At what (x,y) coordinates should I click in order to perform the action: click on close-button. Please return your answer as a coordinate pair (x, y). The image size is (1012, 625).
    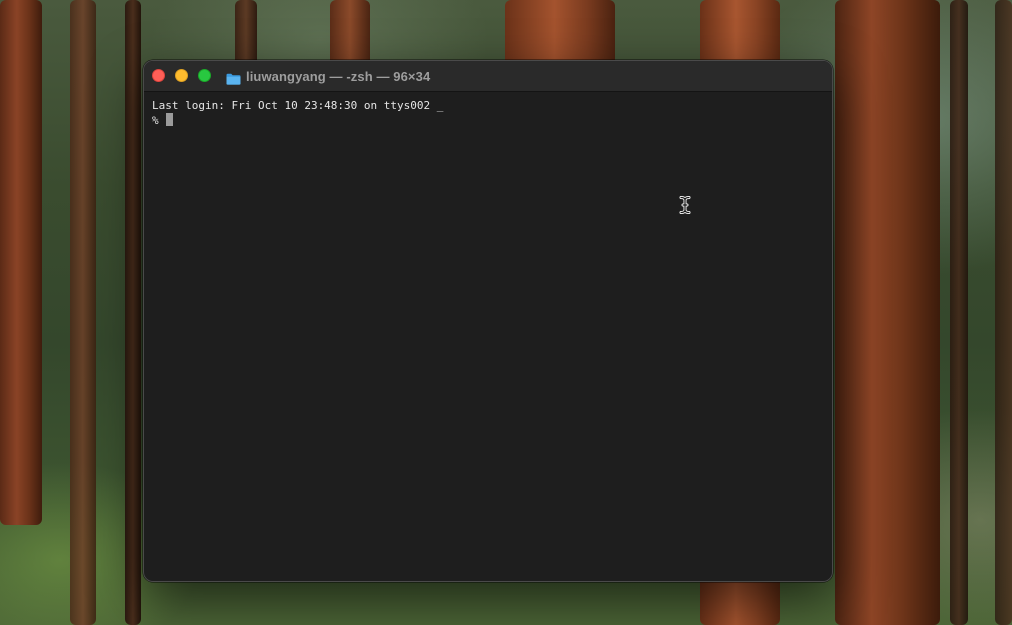
    Looking at the image, I should click on (158, 75).